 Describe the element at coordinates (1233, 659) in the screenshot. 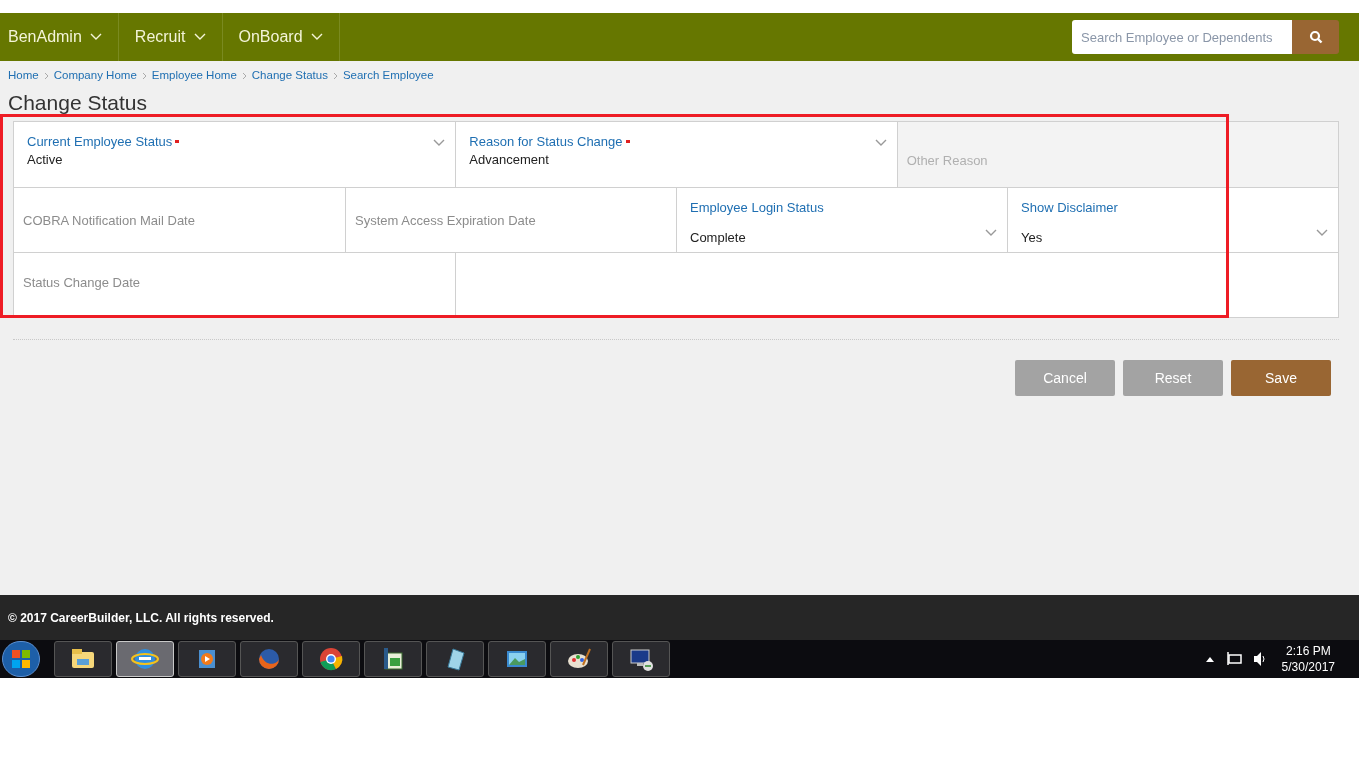

I see `network-icon` at that location.